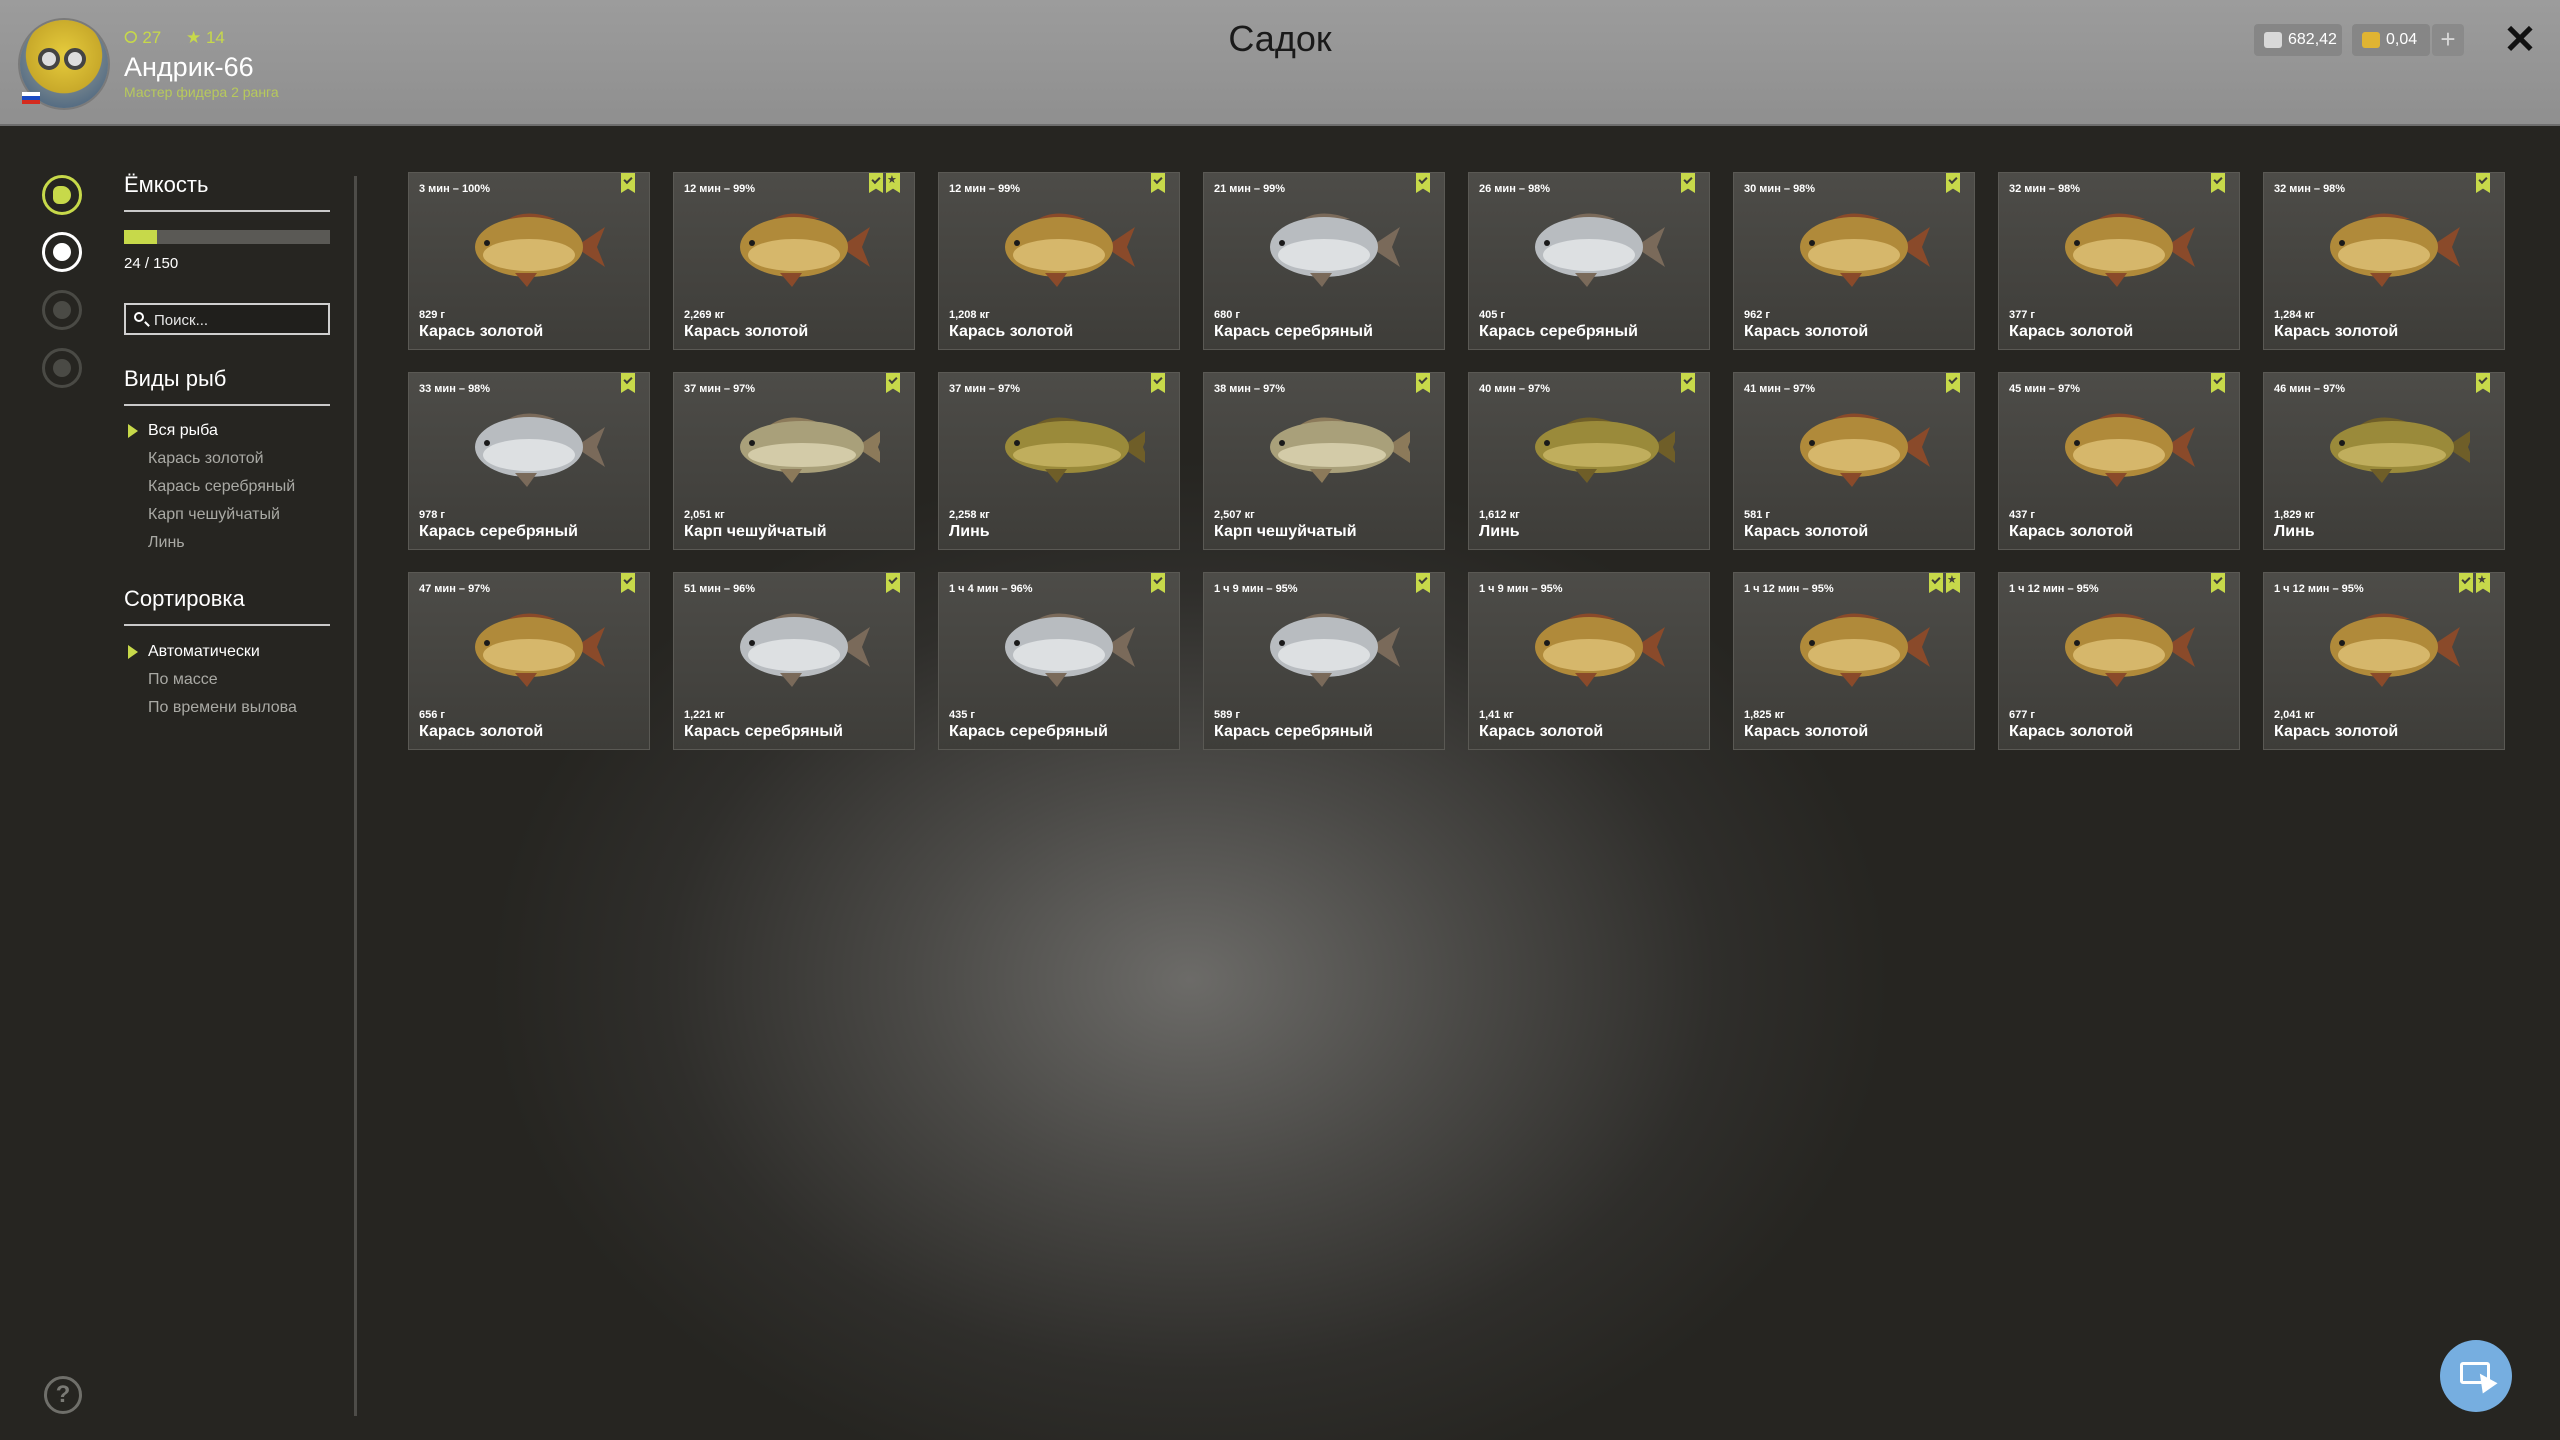  What do you see at coordinates (455, 589) in the screenshot?
I see `fish-catch-time: 47 мин – 97%` at bounding box center [455, 589].